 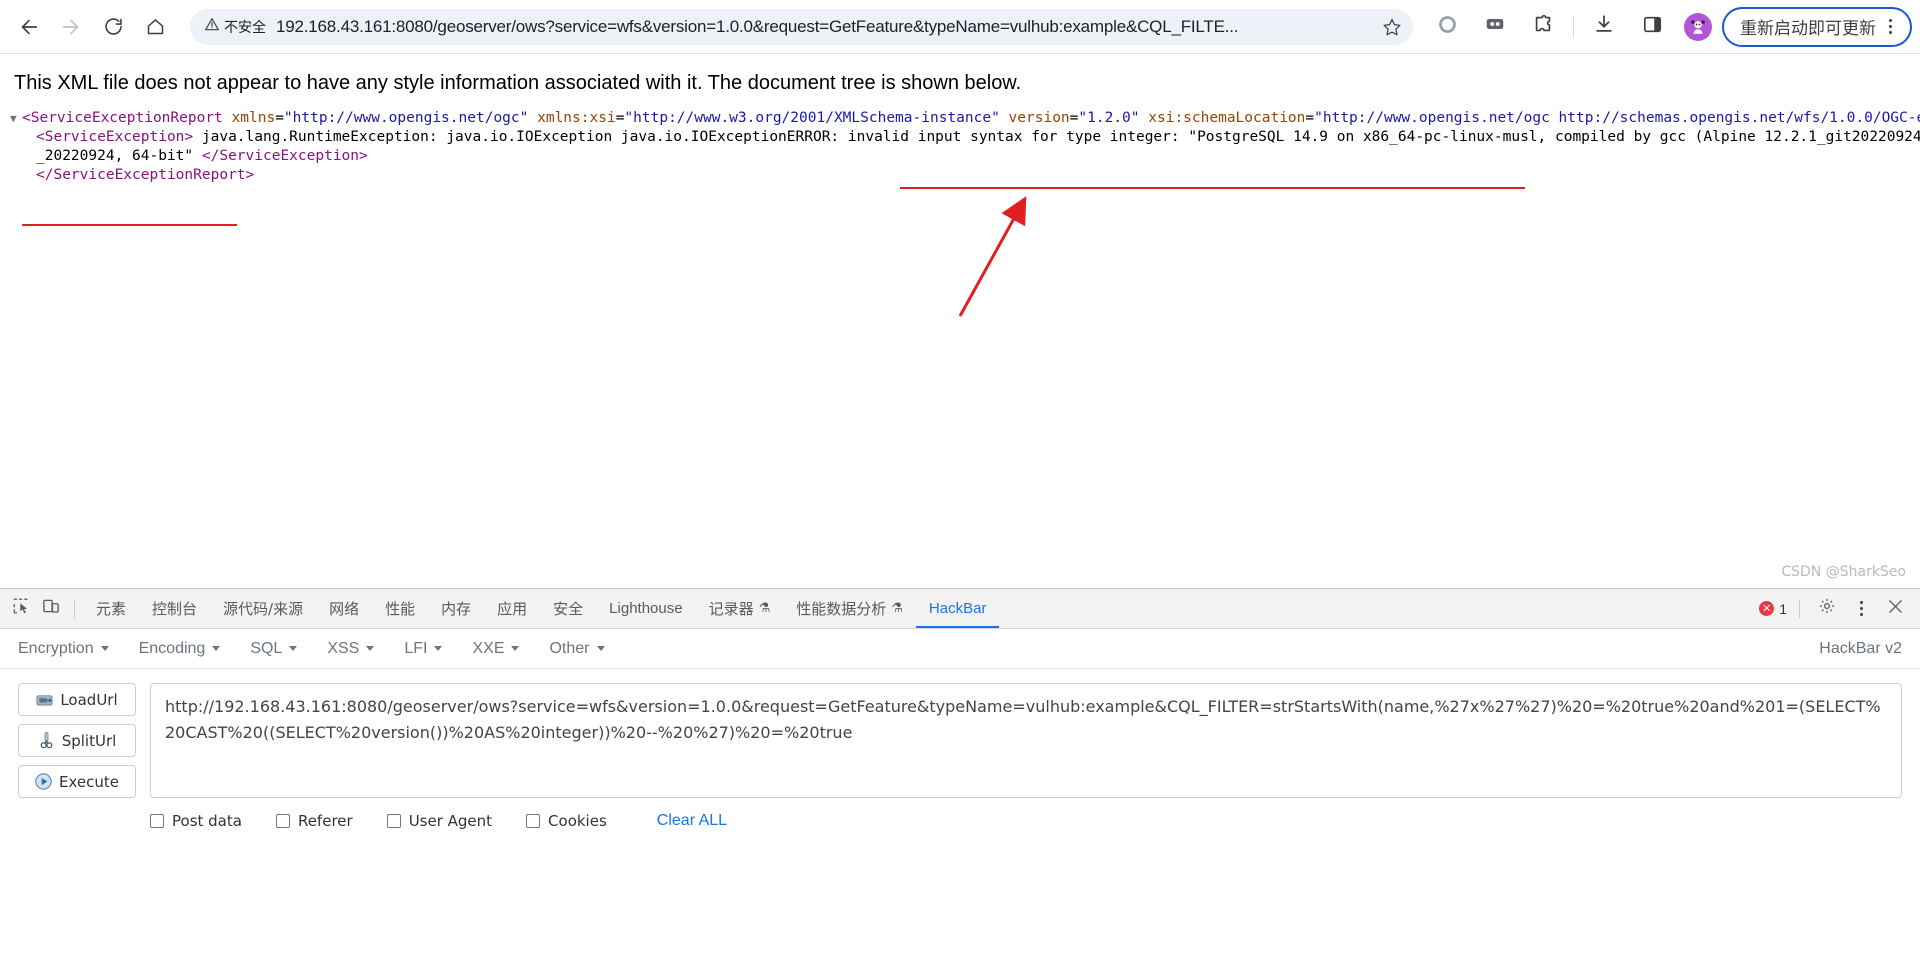 What do you see at coordinates (343, 648) in the screenshot?
I see `menu-label: XSS` at bounding box center [343, 648].